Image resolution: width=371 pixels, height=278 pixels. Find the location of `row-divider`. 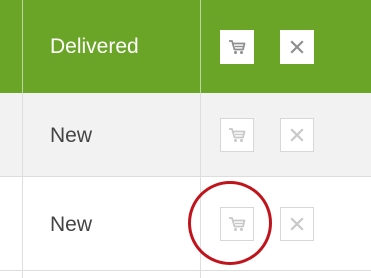

row-divider is located at coordinates (185, 270).